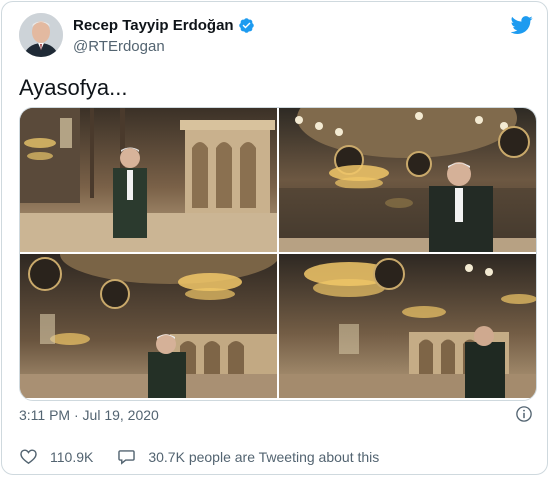  I want to click on avatar, so click(41, 35).